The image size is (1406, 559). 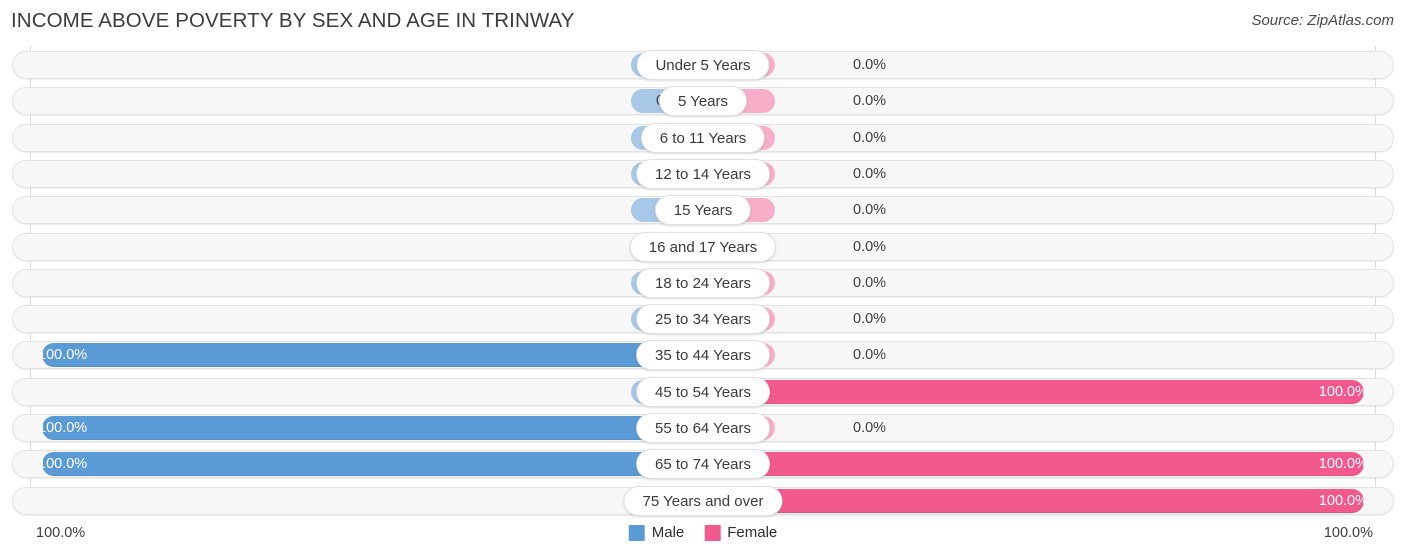 I want to click on table-row: 0.0%0.0%16 and 17 Years, so click(x=703, y=246).